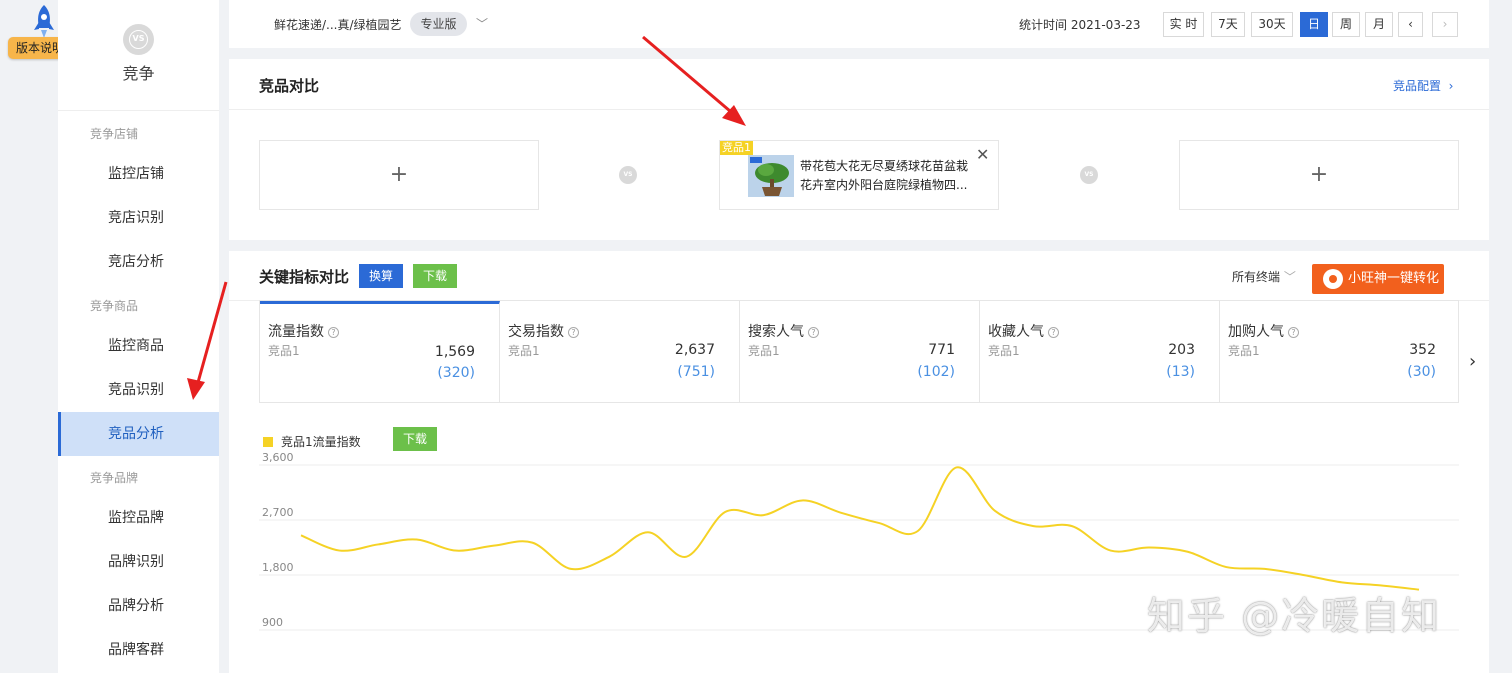 This screenshot has width=1512, height=673. I want to click on y-tick-label: 1,800, so click(278, 567).